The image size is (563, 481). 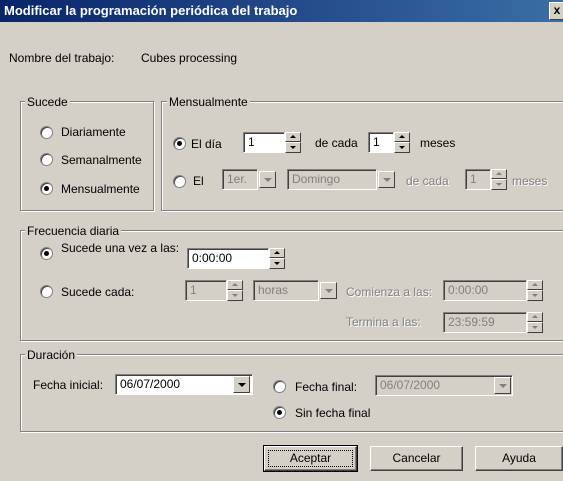 I want to click on the-every-label: de cada, so click(x=427, y=181).